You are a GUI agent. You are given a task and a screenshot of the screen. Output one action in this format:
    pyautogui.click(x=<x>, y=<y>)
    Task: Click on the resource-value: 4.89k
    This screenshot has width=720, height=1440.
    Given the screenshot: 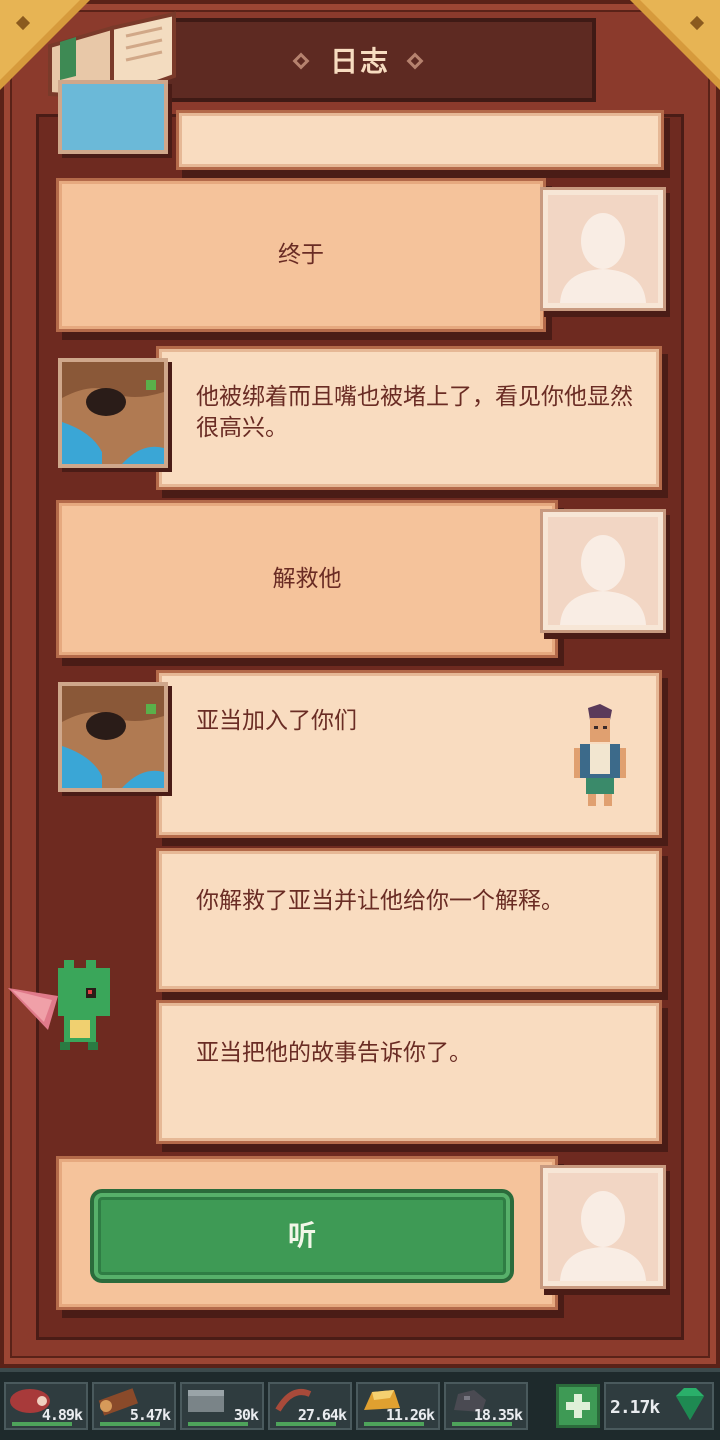 What is the action you would take?
    pyautogui.click(x=62, y=1415)
    